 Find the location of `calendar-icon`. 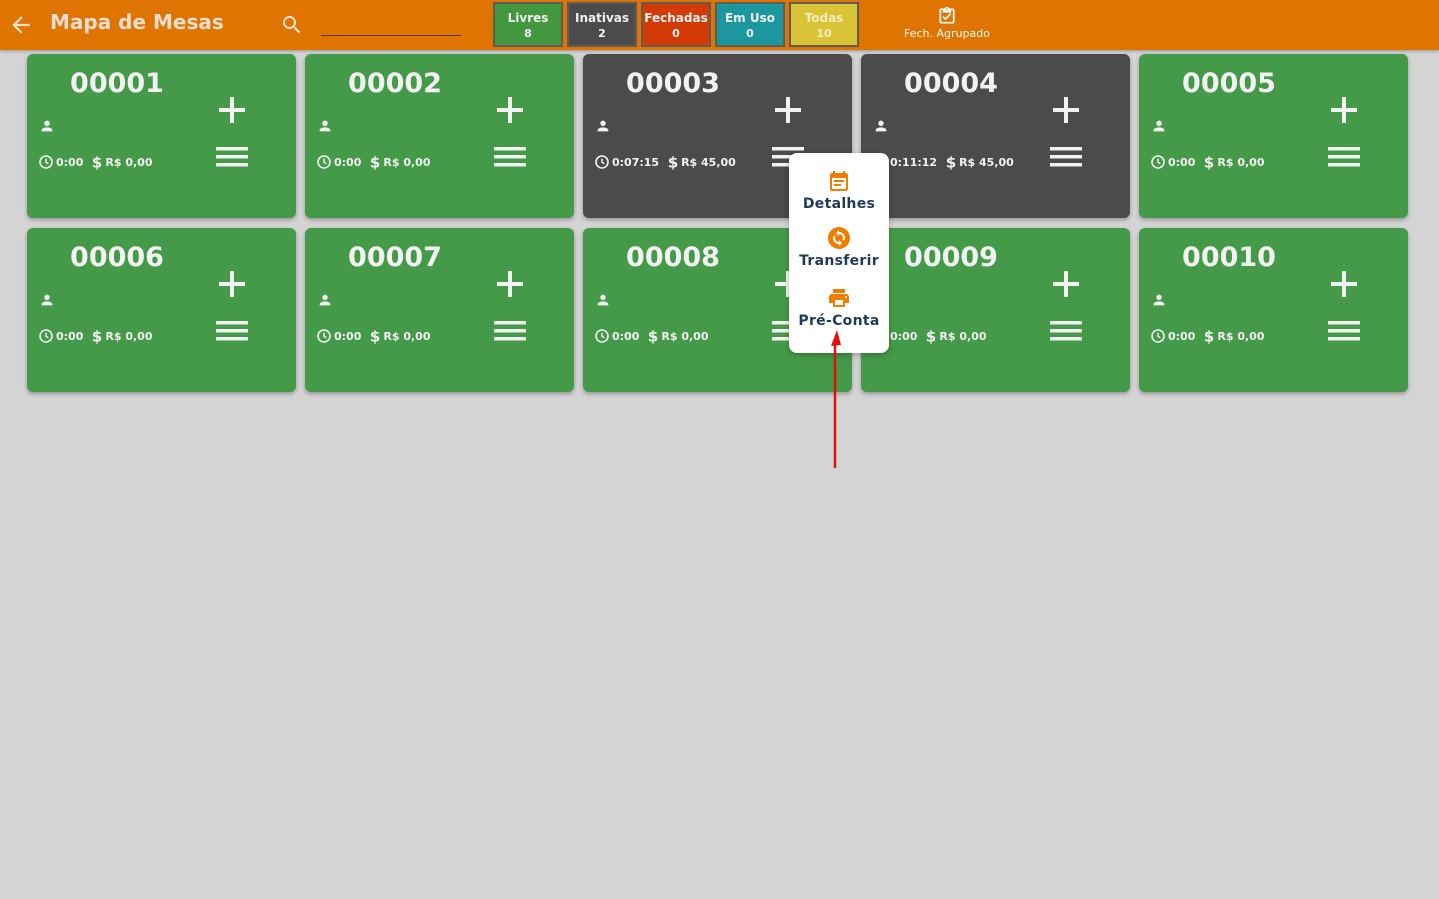

calendar-icon is located at coordinates (839, 181).